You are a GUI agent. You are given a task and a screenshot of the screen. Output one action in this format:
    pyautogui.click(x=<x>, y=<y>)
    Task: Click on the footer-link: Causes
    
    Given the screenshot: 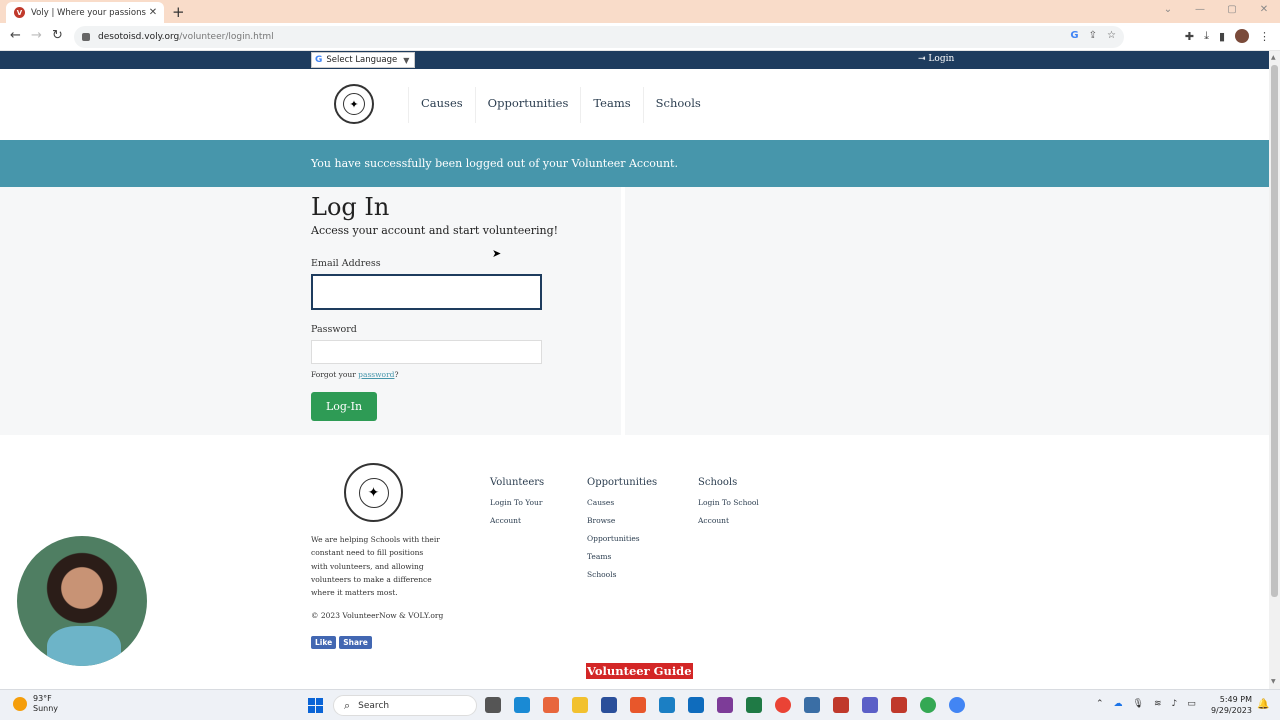 What is the action you would take?
    pyautogui.click(x=627, y=503)
    